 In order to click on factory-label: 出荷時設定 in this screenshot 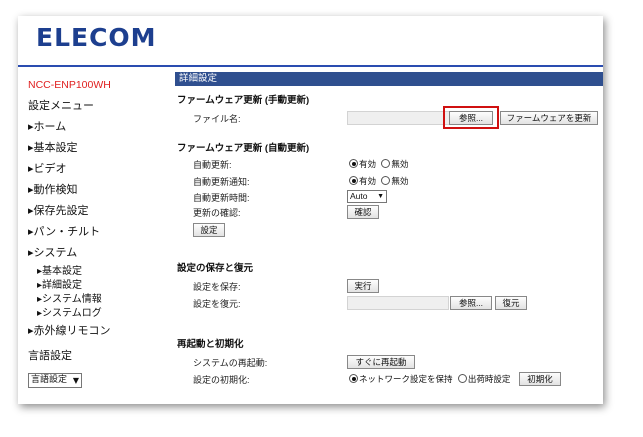, I will do `click(489, 379)`.